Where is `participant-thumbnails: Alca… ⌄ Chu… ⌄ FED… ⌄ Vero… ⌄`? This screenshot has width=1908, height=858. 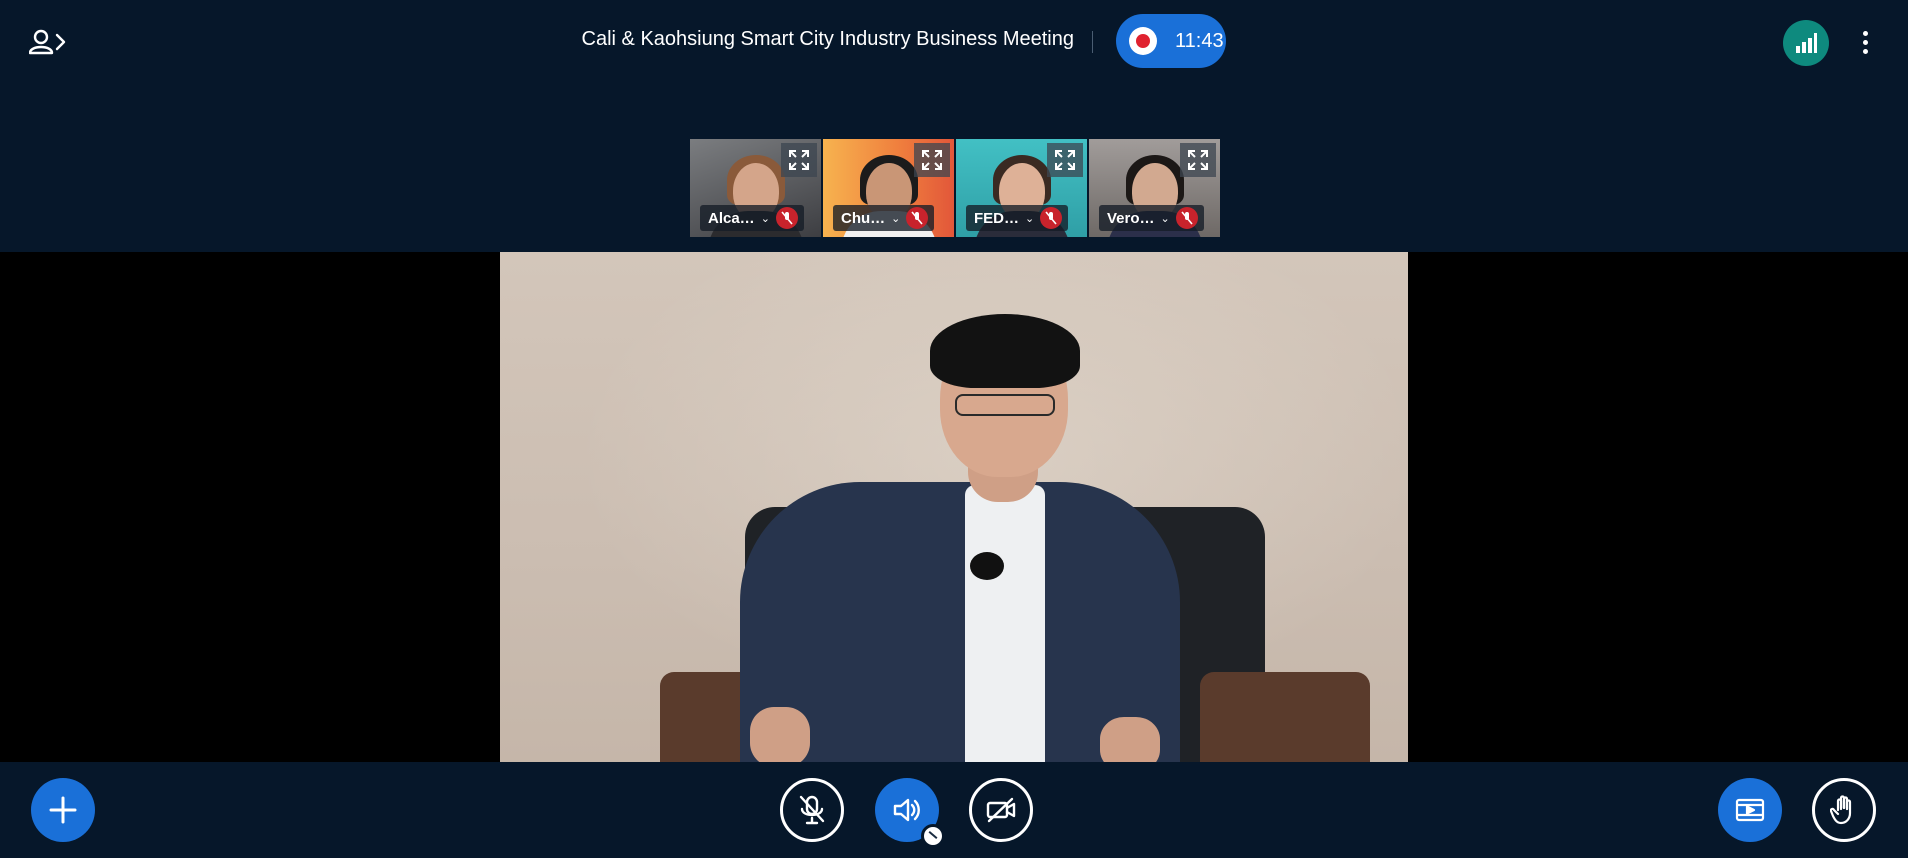
participant-thumbnails: Alca… ⌄ Chu… ⌄ FED… ⌄ Vero… ⌄ is located at coordinates (955, 188).